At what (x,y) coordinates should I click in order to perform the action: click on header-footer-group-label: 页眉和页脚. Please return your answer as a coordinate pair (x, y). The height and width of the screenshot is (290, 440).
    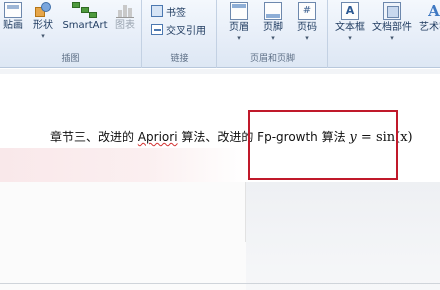
    Looking at the image, I should click on (272, 59).